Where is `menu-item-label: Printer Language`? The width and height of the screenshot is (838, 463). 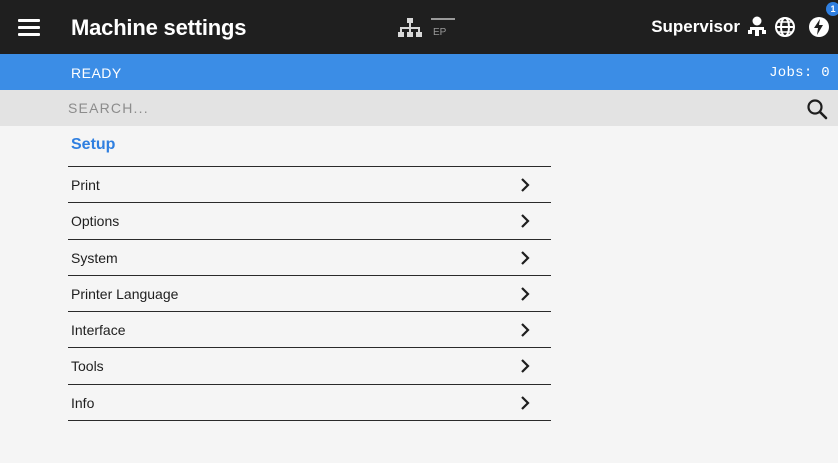 menu-item-label: Printer Language is located at coordinates (125, 293).